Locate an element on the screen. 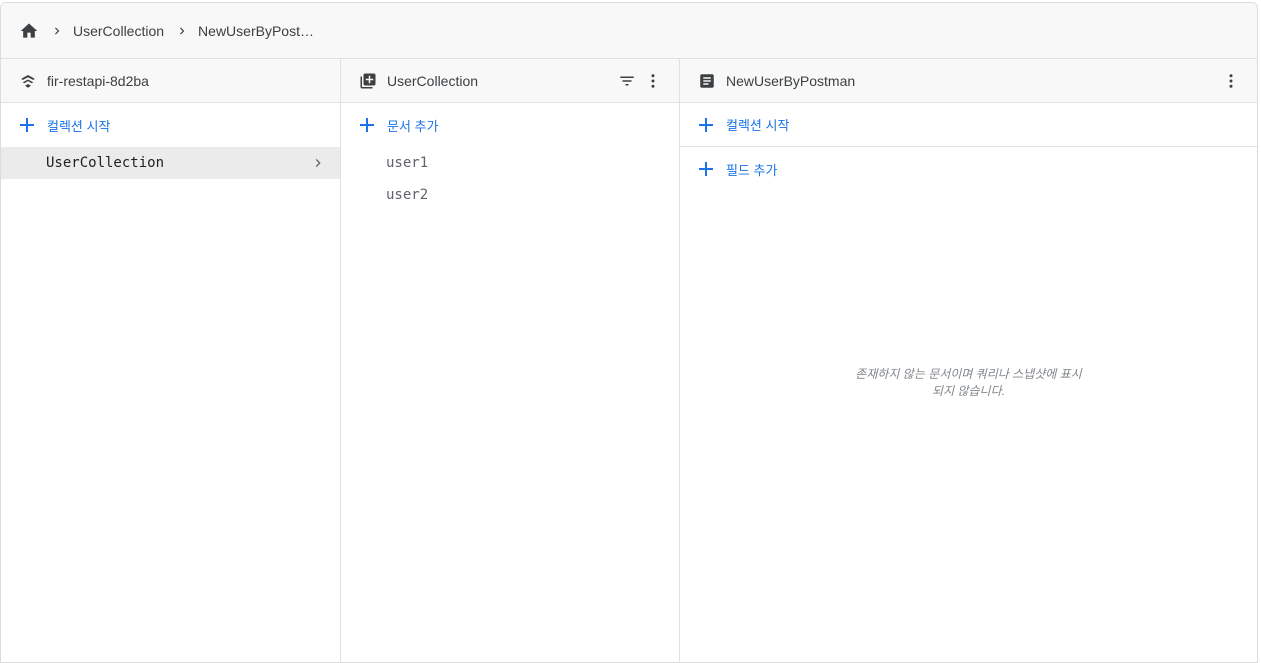 Image resolution: width=1261 pixels, height=663 pixels. database-icon is located at coordinates (28, 81).